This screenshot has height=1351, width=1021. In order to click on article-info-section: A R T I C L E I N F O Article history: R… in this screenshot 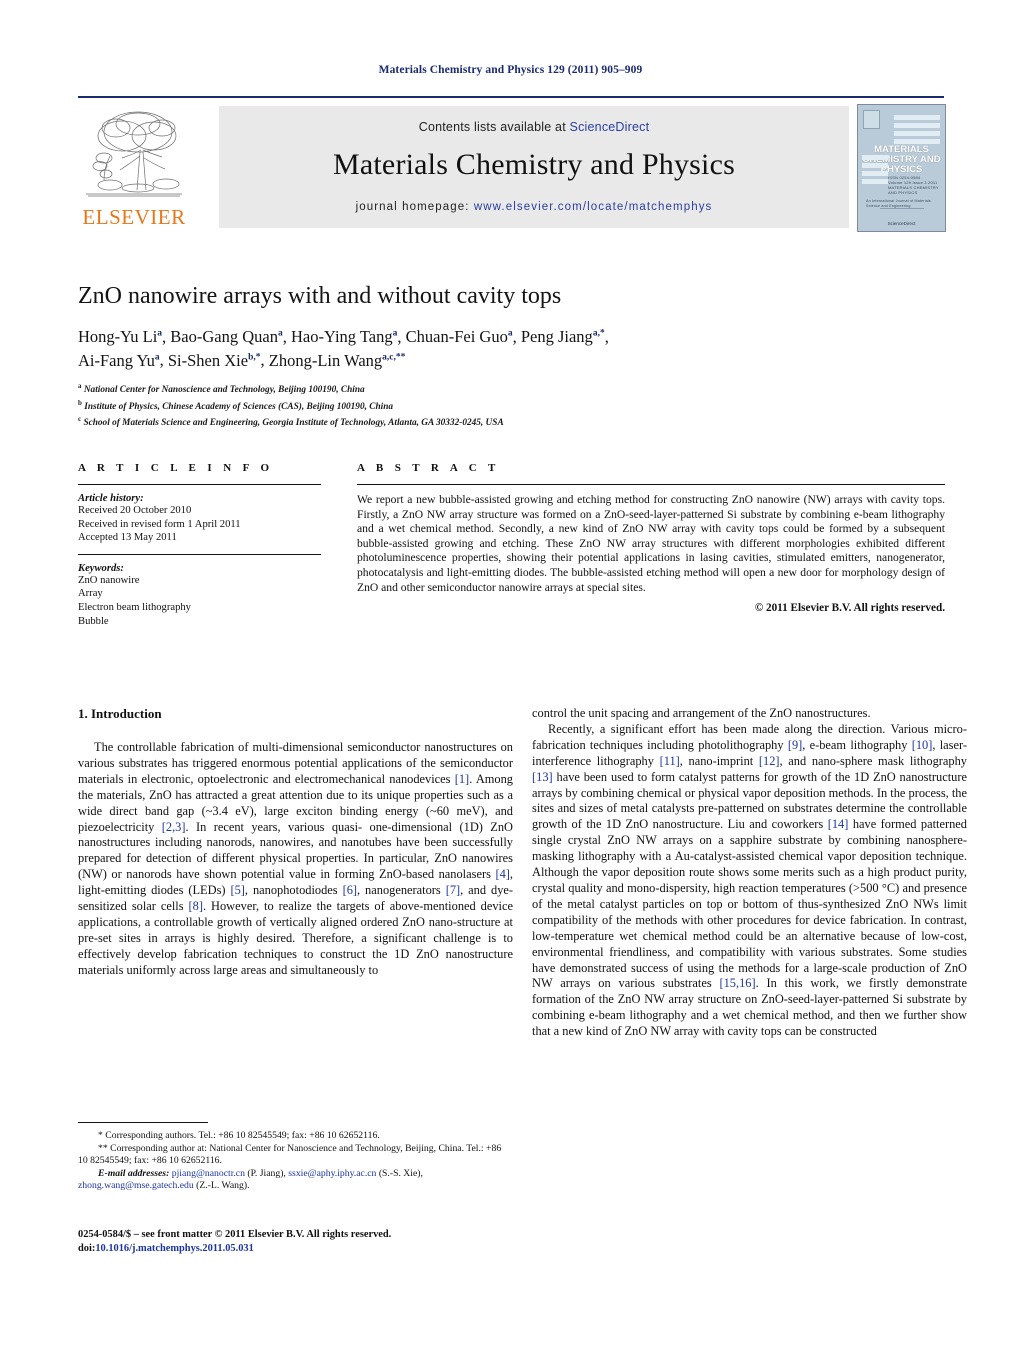, I will do `click(199, 545)`.